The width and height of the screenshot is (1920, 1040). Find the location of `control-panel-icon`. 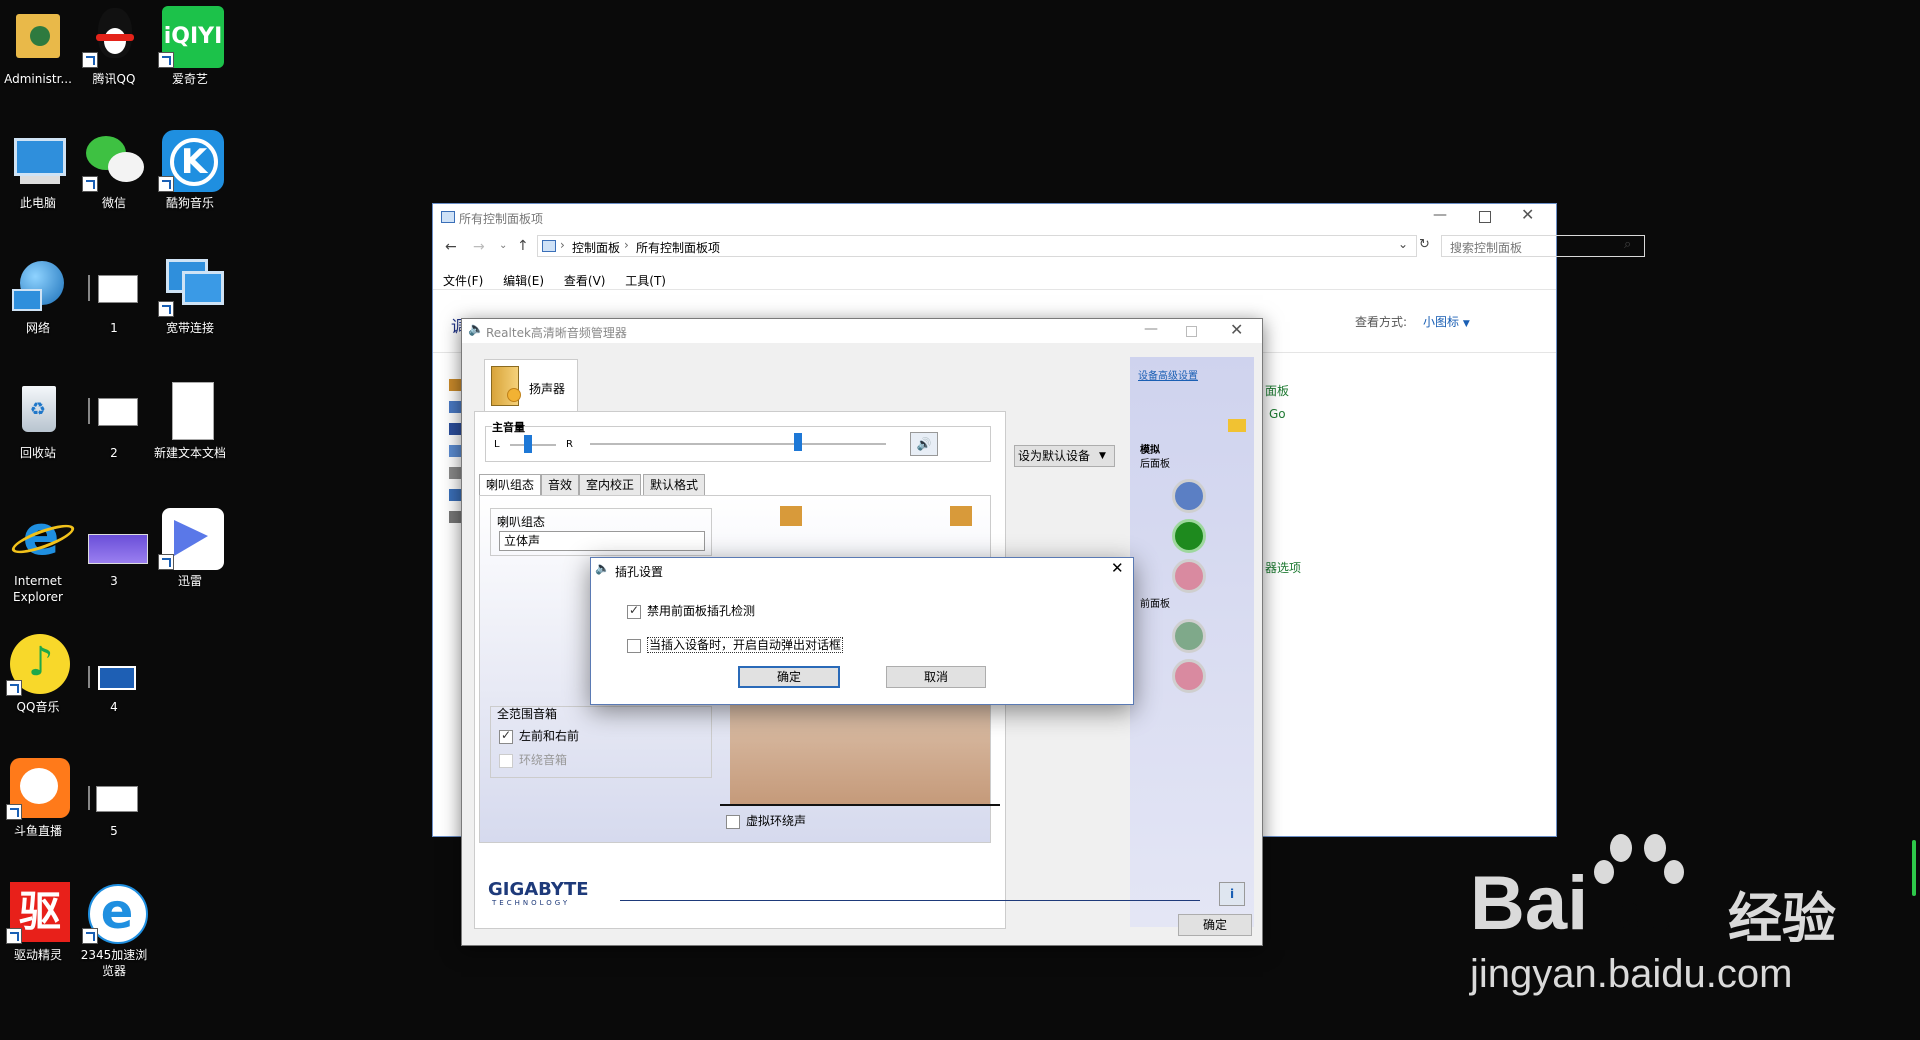

control-panel-icon is located at coordinates (549, 246).